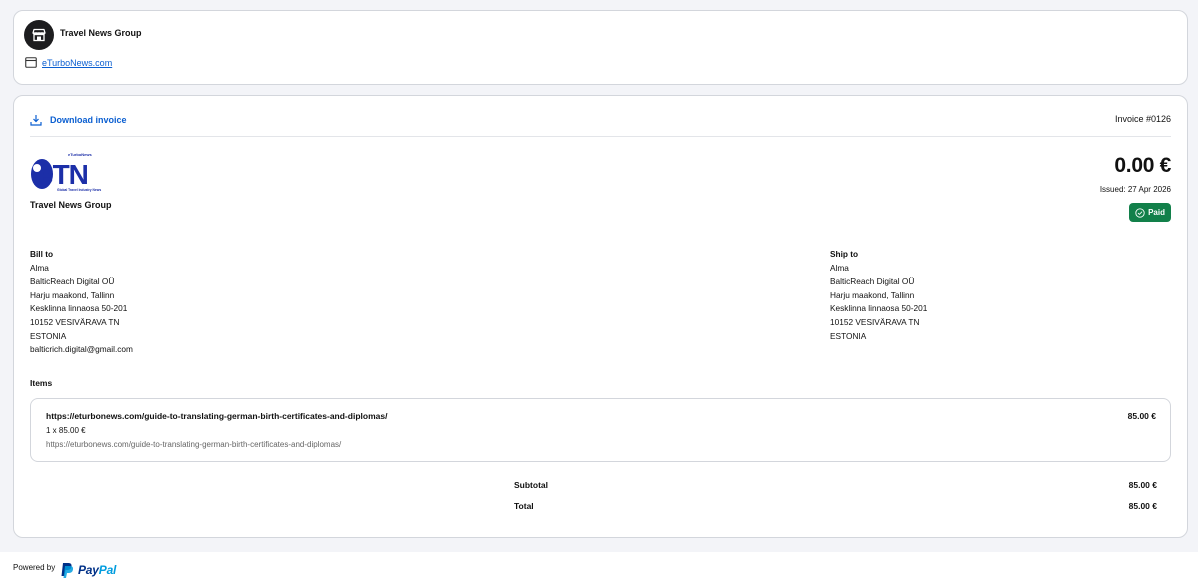  What do you see at coordinates (71, 205) in the screenshot?
I see `company-name: Travel News Group` at bounding box center [71, 205].